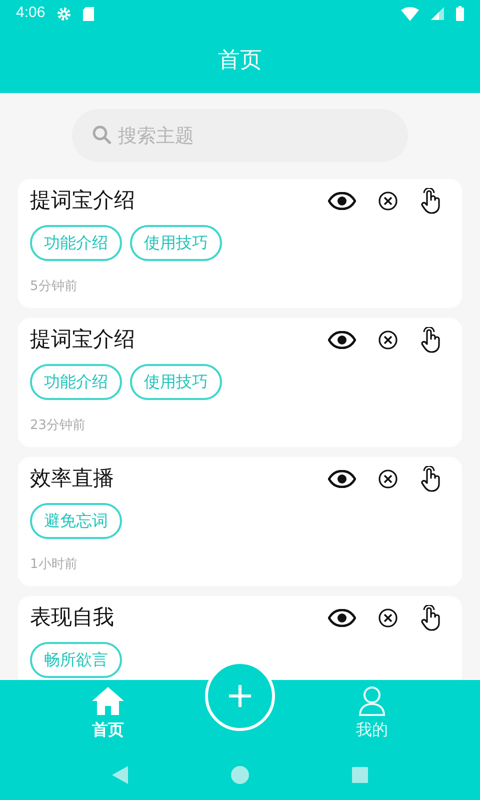 This screenshot has height=800, width=480. Describe the element at coordinates (54, 565) in the screenshot. I see `time-label: 1小时前` at that location.